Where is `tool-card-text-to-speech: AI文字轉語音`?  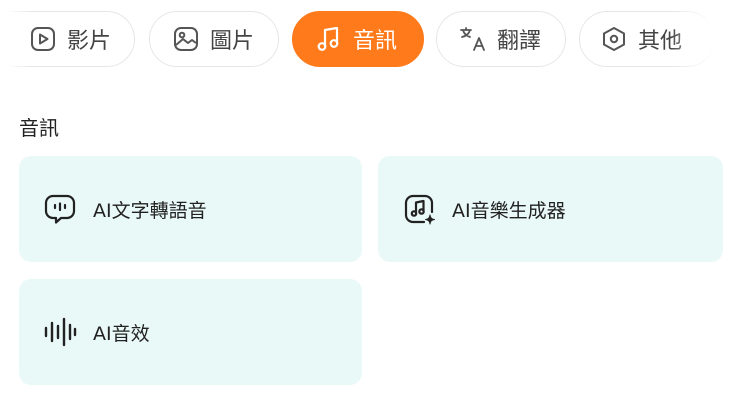
tool-card-text-to-speech: AI文字轉語音 is located at coordinates (190, 209).